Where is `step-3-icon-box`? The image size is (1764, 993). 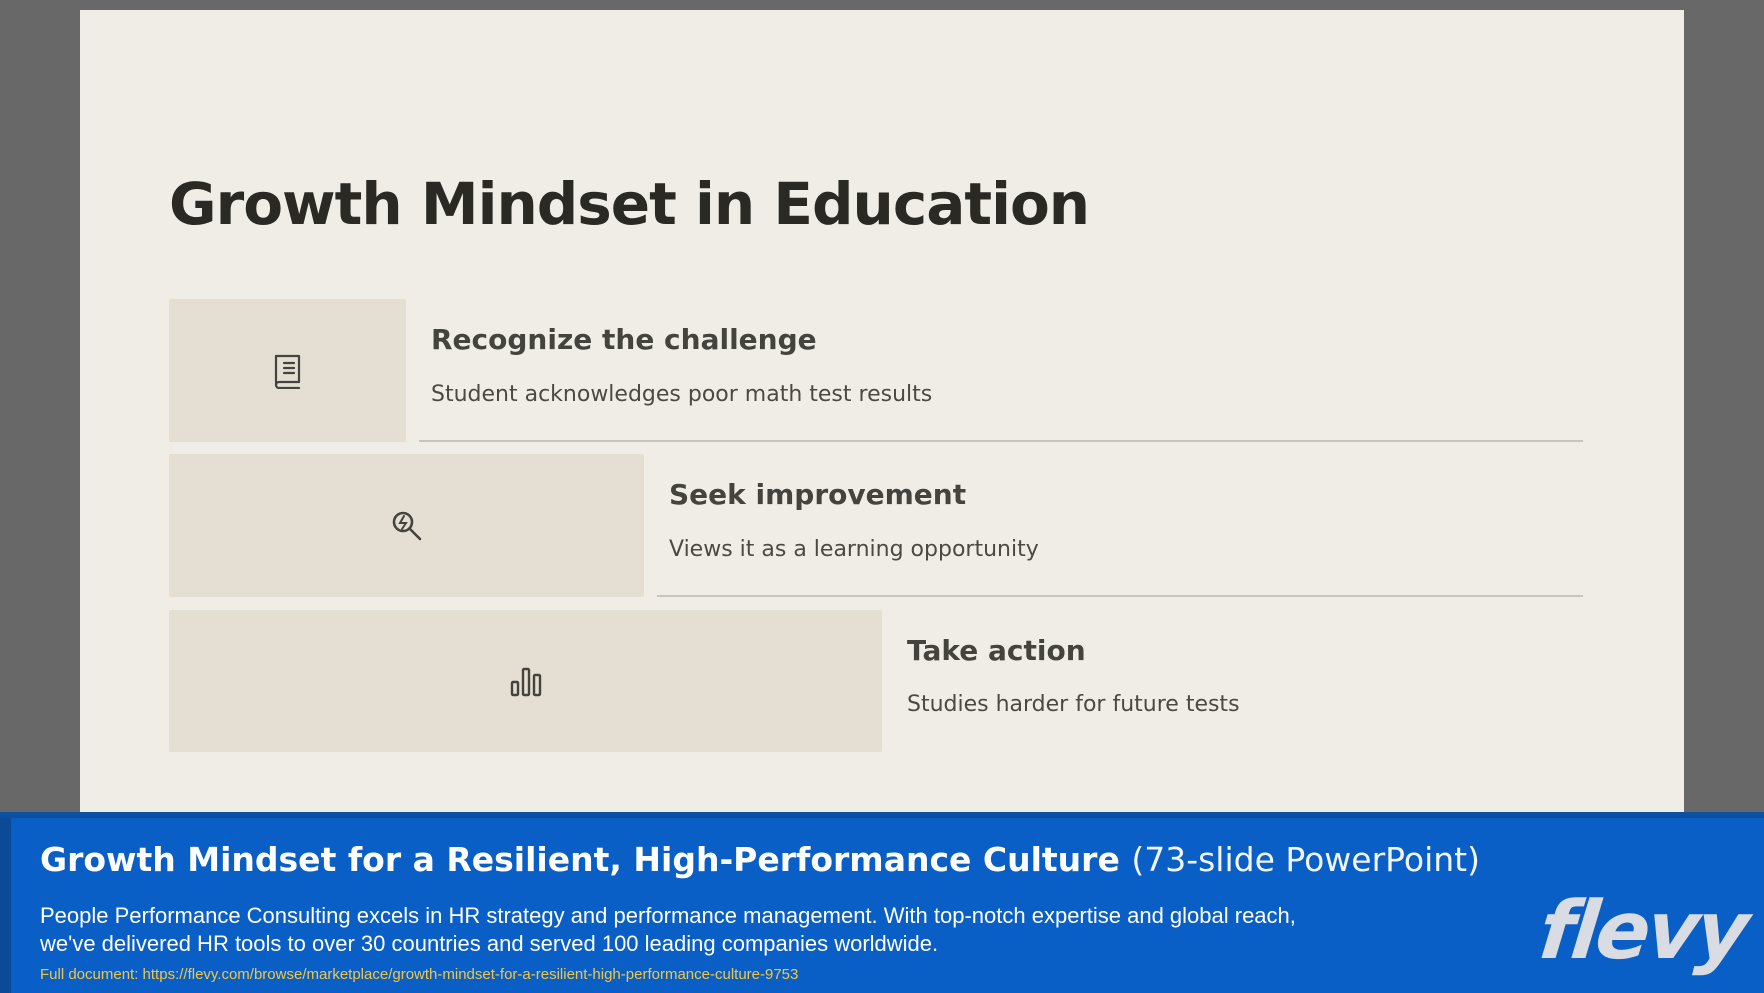 step-3-icon-box is located at coordinates (525, 681).